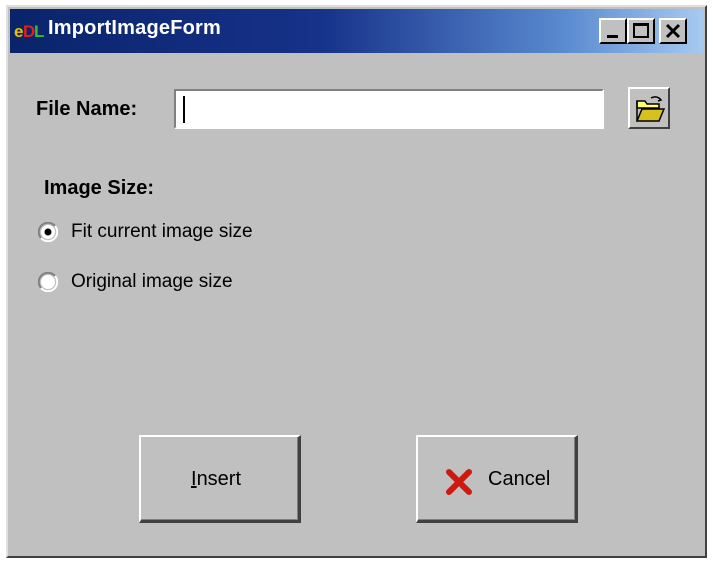 The image size is (713, 562). What do you see at coordinates (519, 479) in the screenshot?
I see `cancel-button-label: Cancel` at bounding box center [519, 479].